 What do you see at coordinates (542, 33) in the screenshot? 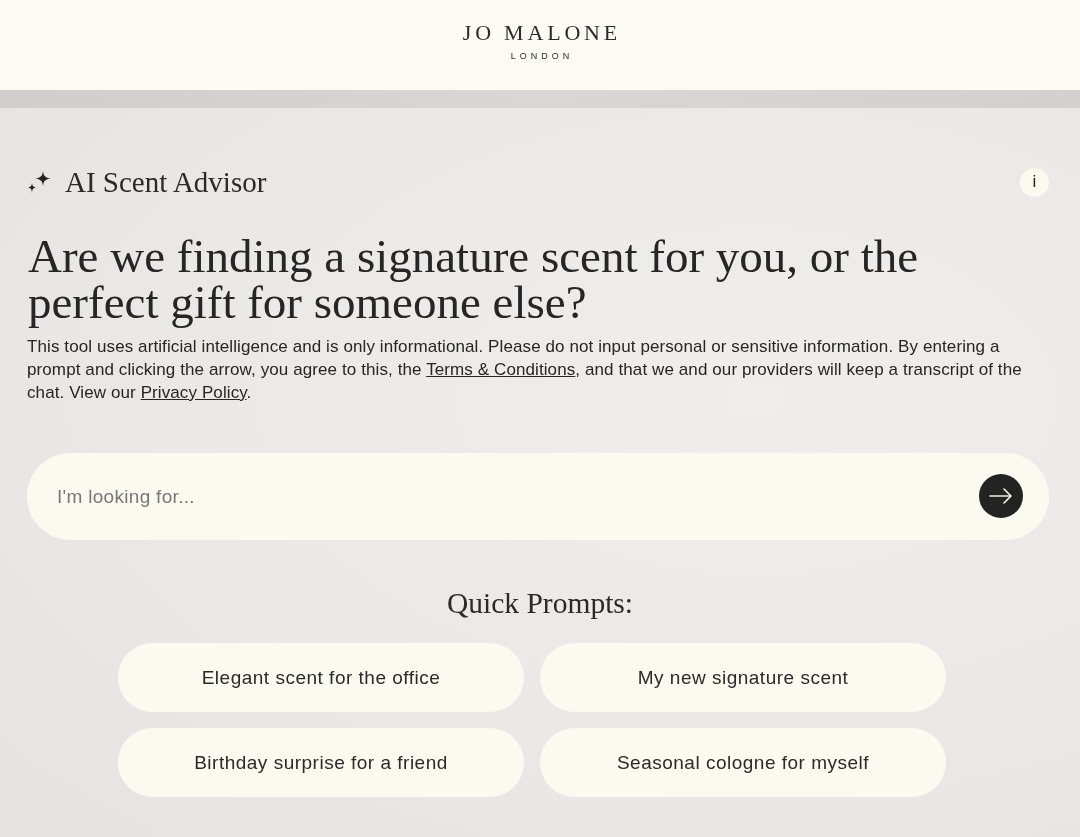
I see `brand-logo: JO MALONE` at bounding box center [542, 33].